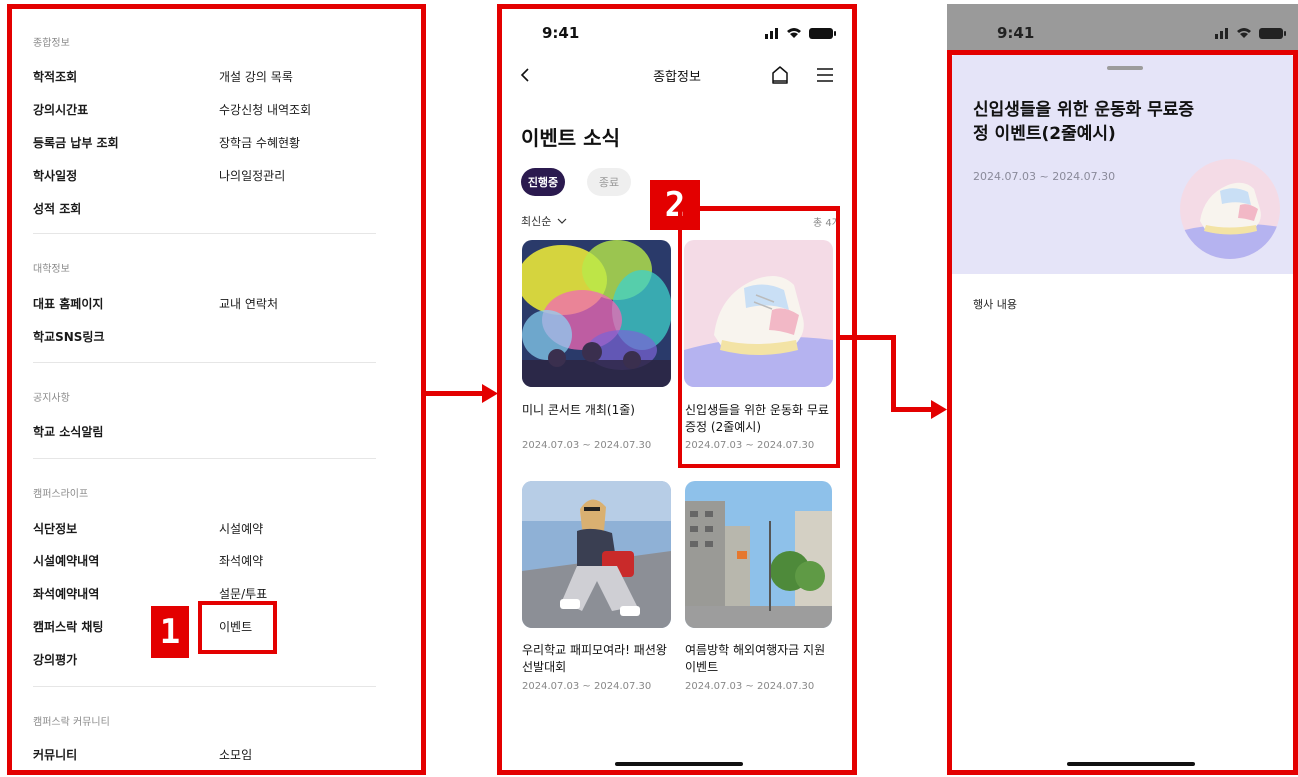 Image resolution: width=1298 pixels, height=777 pixels. I want to click on battery-icon, so click(1272, 33).